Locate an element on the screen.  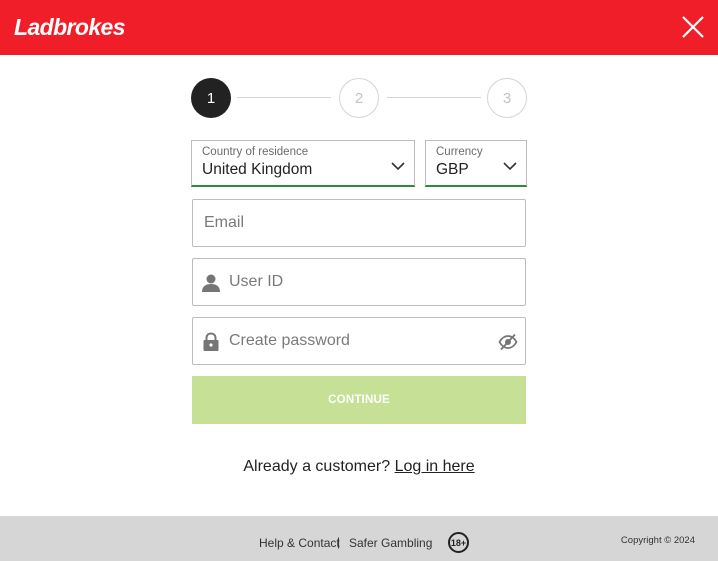
country-select: Country of residence United Kingdom is located at coordinates (303, 163).